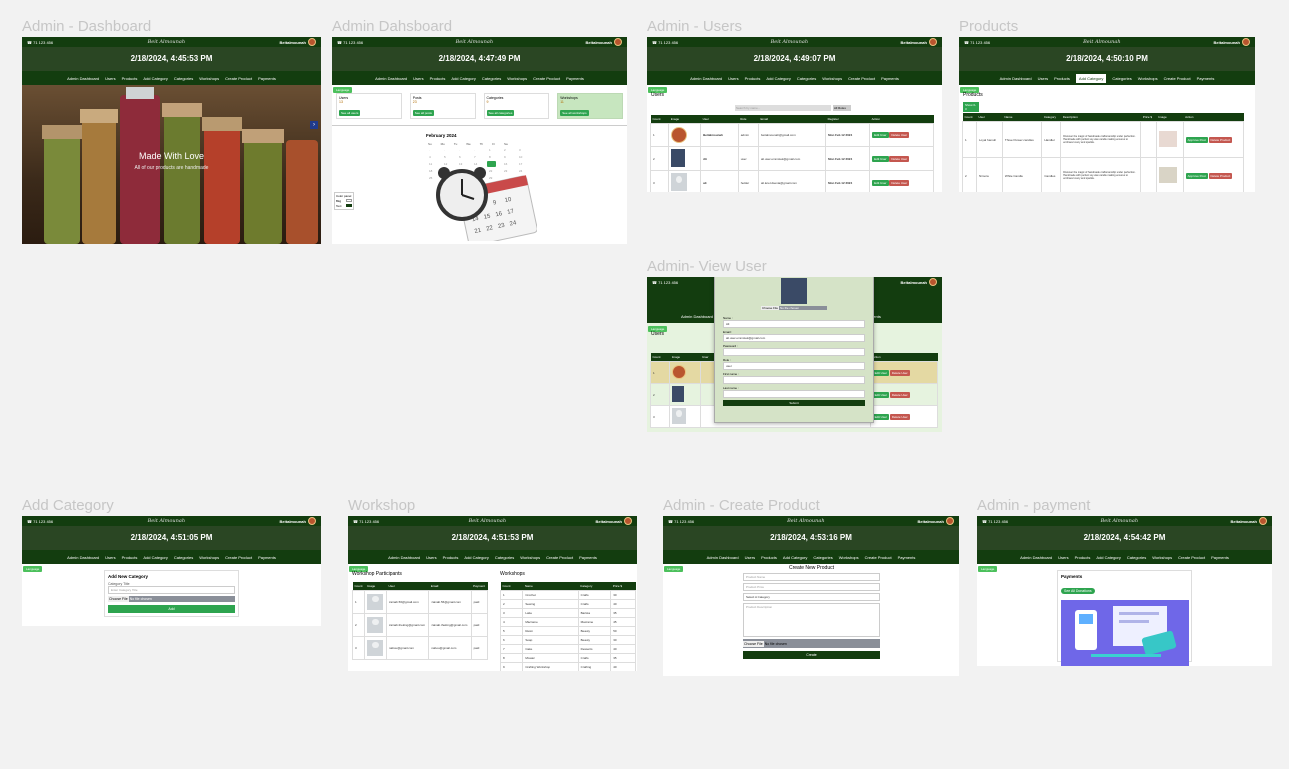 The width and height of the screenshot is (1289, 769). What do you see at coordinates (971, 107) in the screenshot?
I see `show-count-button: Show 0-3` at bounding box center [971, 107].